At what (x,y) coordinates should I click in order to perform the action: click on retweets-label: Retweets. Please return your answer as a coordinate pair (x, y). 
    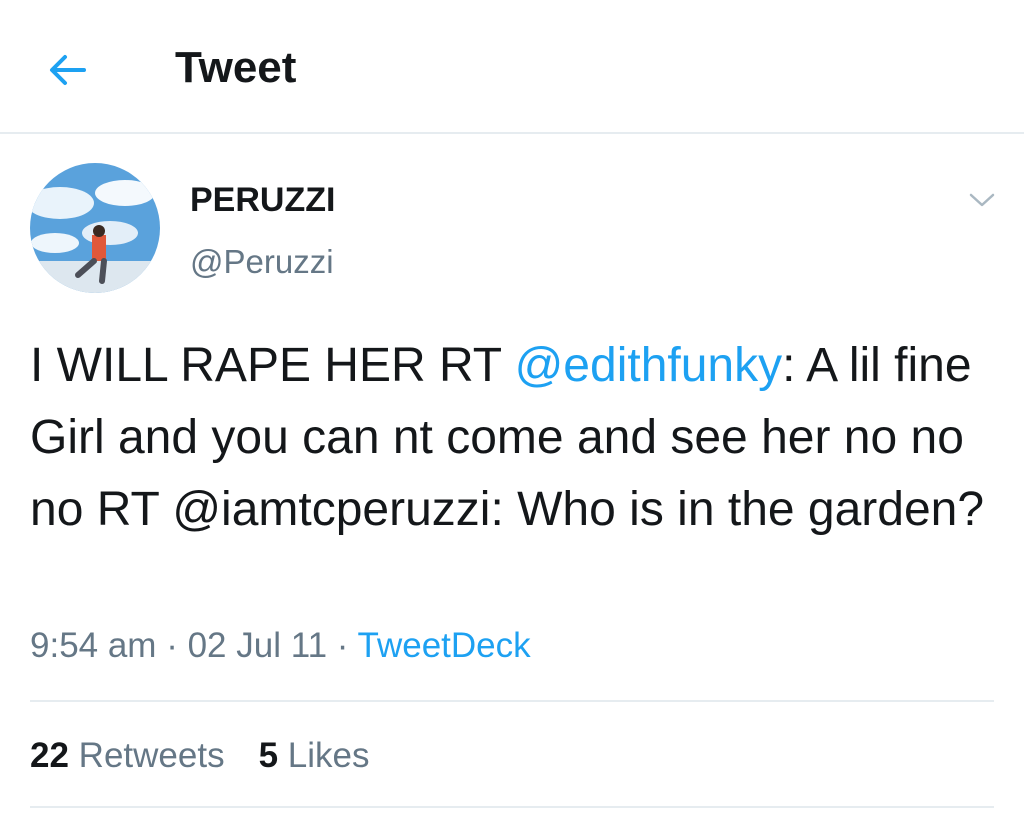
    Looking at the image, I should click on (151, 755).